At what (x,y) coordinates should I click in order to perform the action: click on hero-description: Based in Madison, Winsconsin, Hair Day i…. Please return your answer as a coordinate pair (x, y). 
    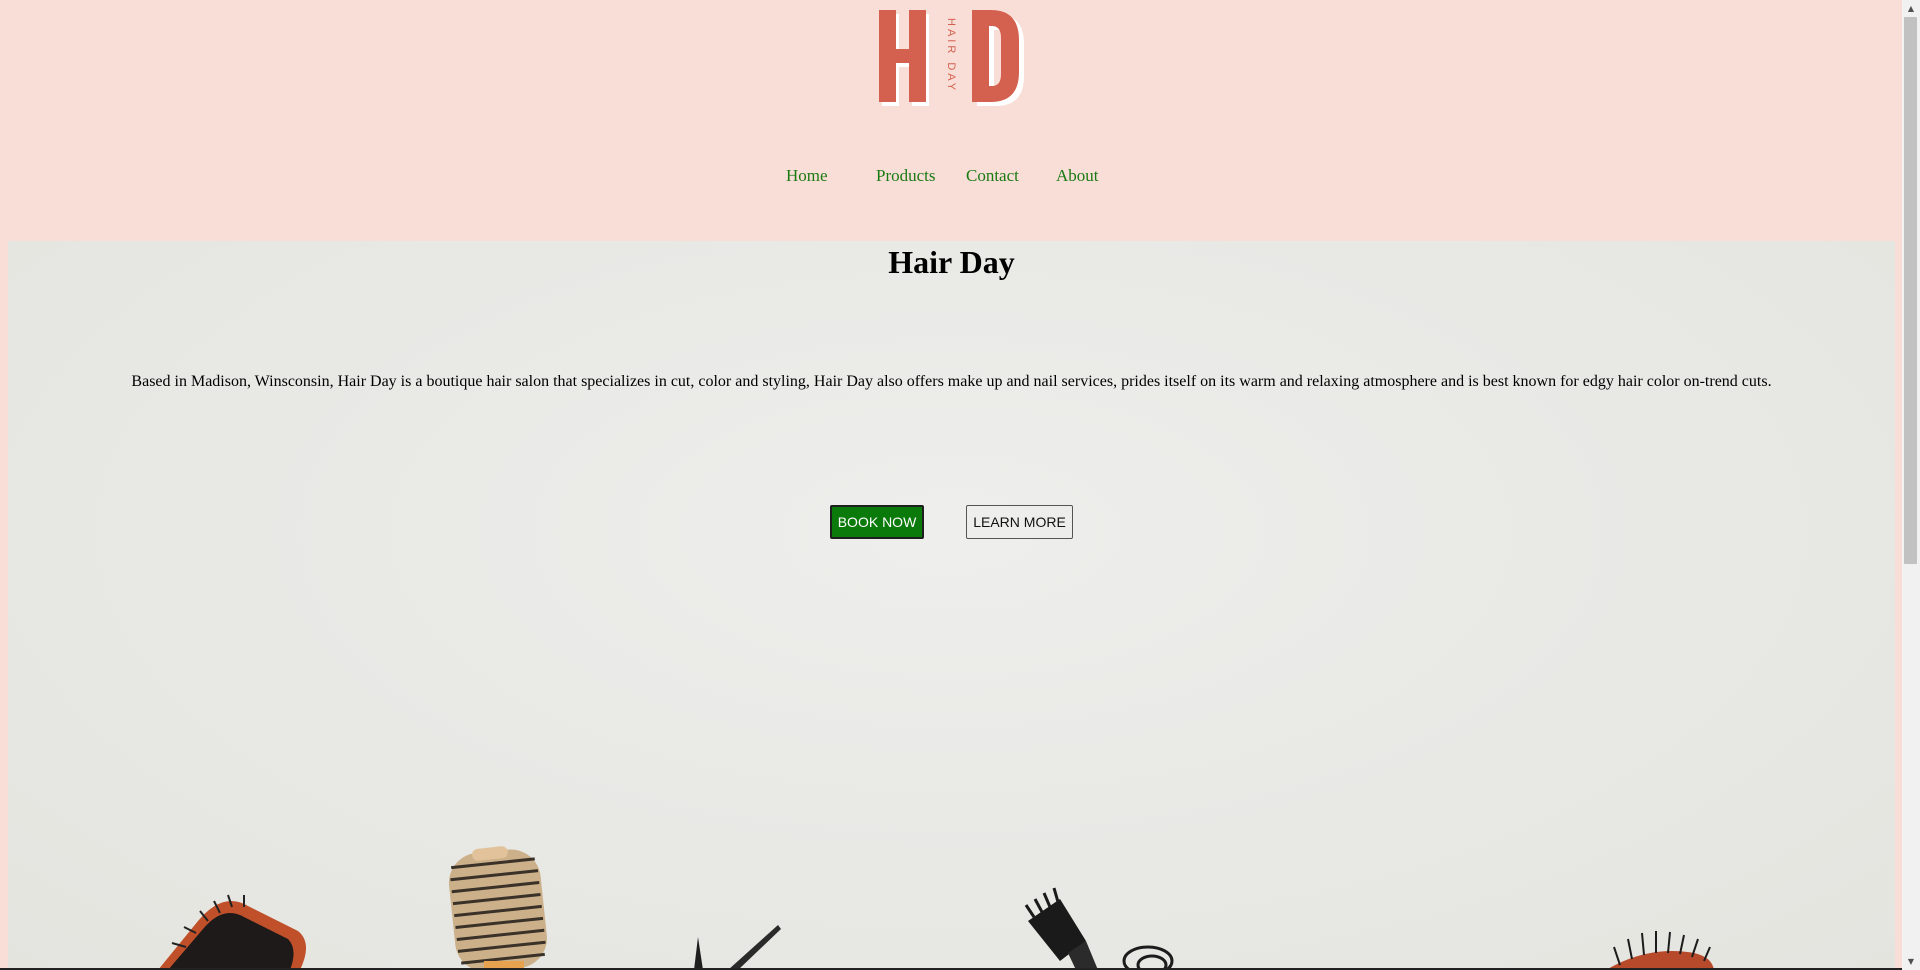
    Looking at the image, I should click on (951, 381).